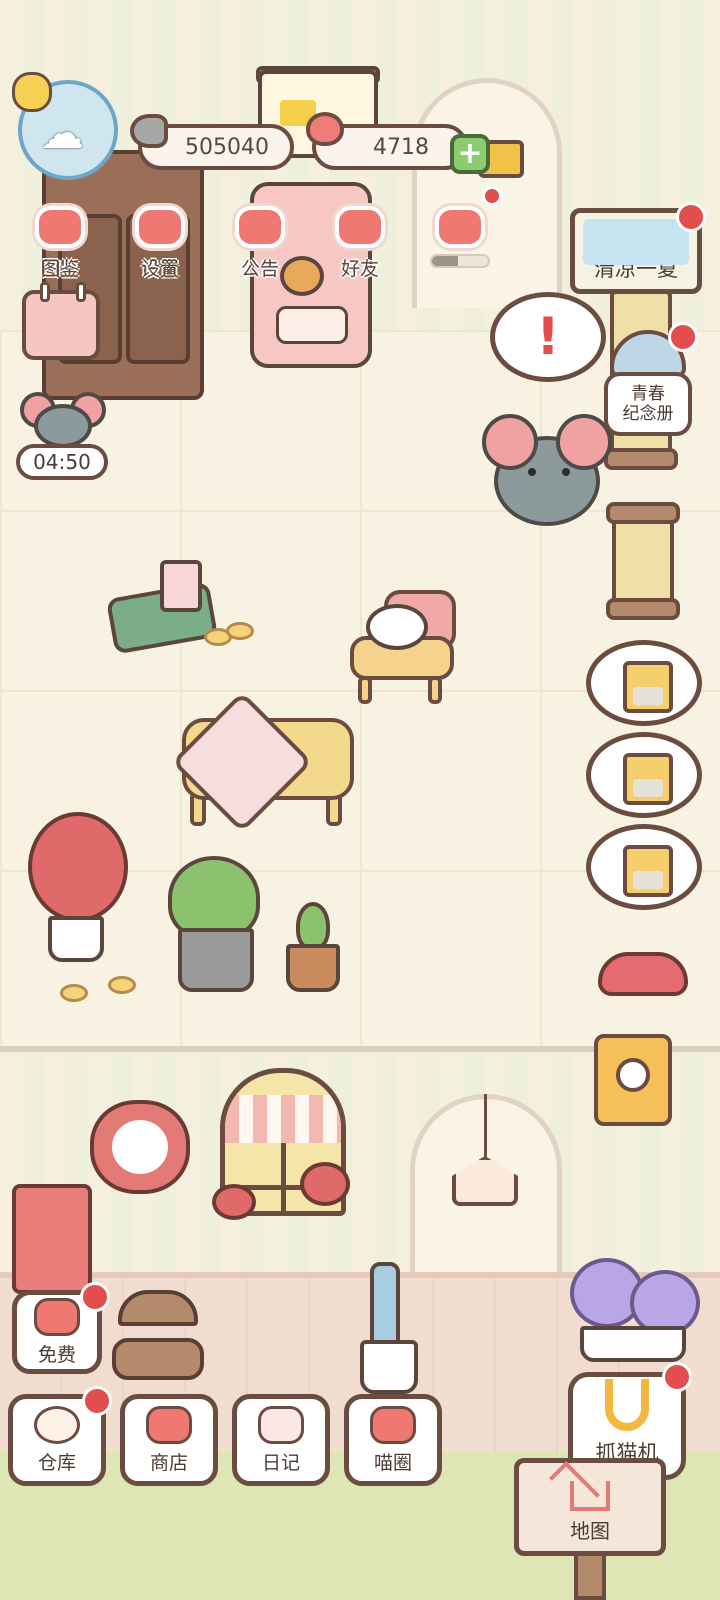  I want to click on star-badge-icon, so click(32, 92).